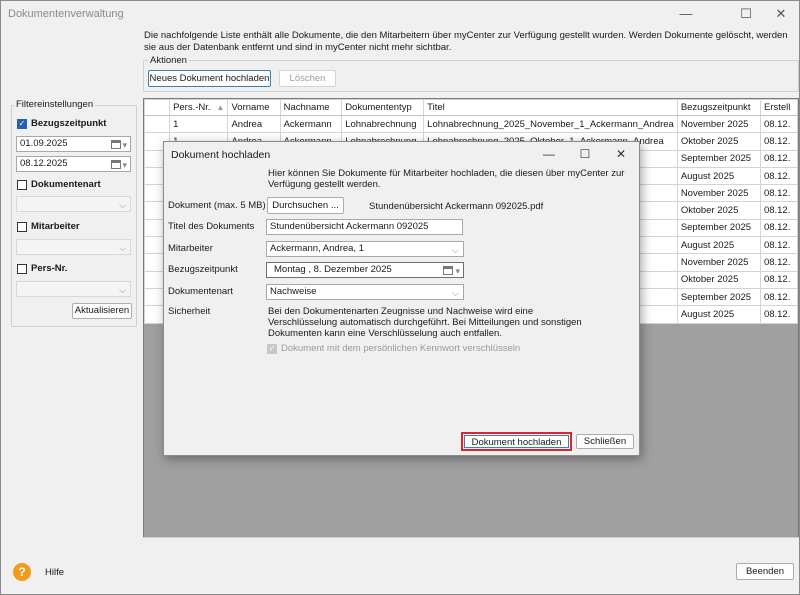 The height and width of the screenshot is (595, 800). Describe the element at coordinates (69, 123) in the screenshot. I see `bezugszeitpunkt-label: Bezugszeitpunkt` at that location.